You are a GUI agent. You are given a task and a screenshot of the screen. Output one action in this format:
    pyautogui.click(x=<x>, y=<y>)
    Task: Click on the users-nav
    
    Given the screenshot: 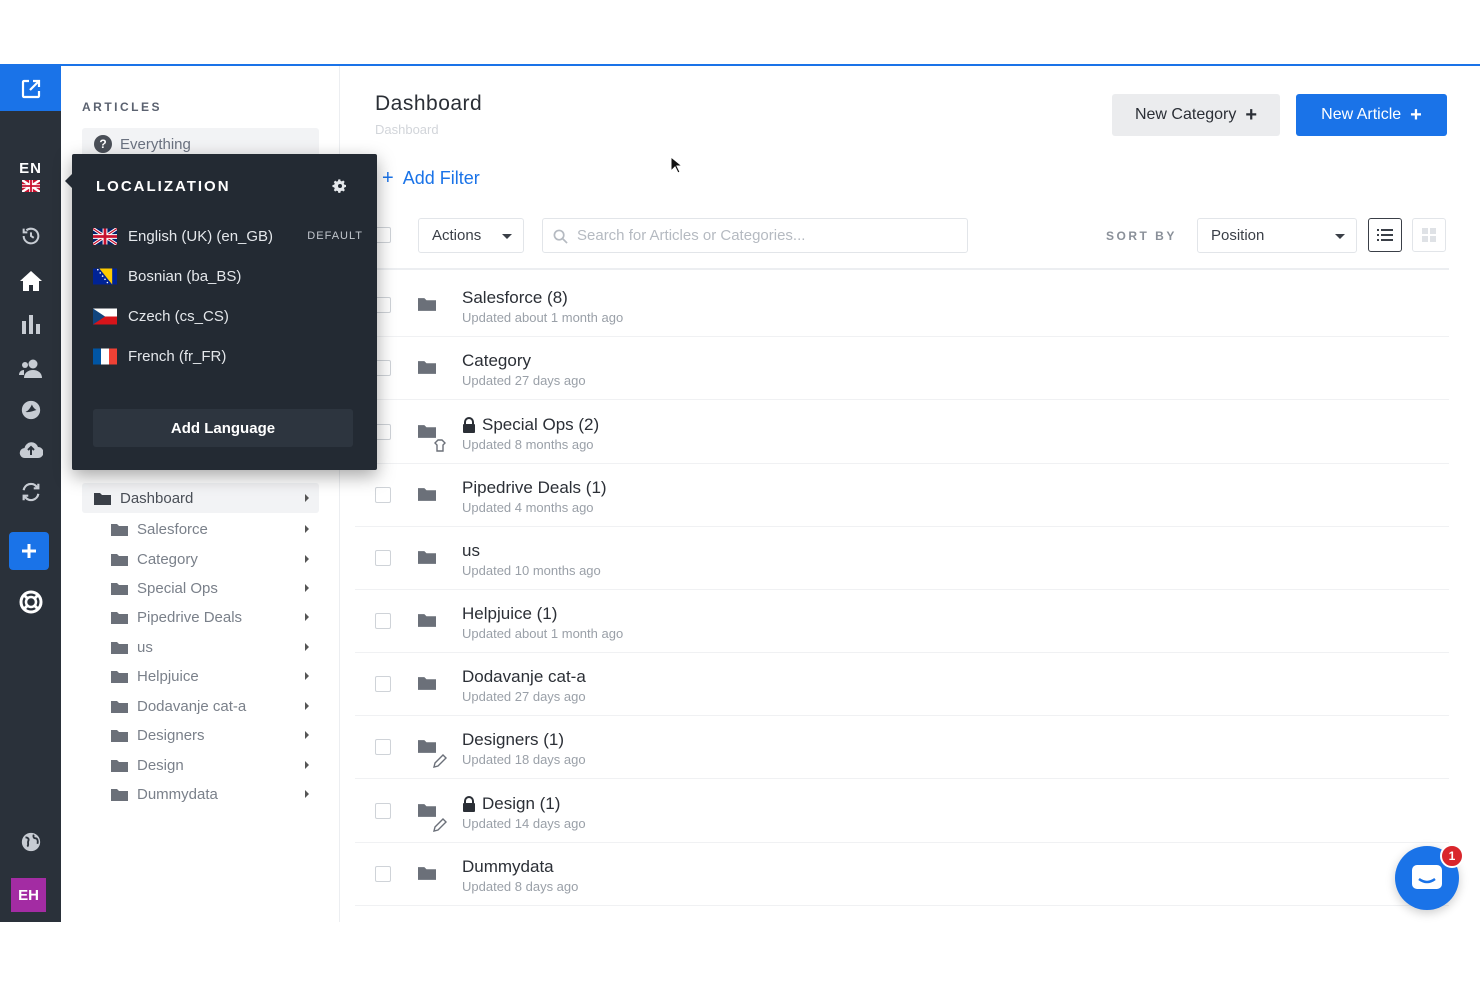 What is the action you would take?
    pyautogui.click(x=30, y=368)
    